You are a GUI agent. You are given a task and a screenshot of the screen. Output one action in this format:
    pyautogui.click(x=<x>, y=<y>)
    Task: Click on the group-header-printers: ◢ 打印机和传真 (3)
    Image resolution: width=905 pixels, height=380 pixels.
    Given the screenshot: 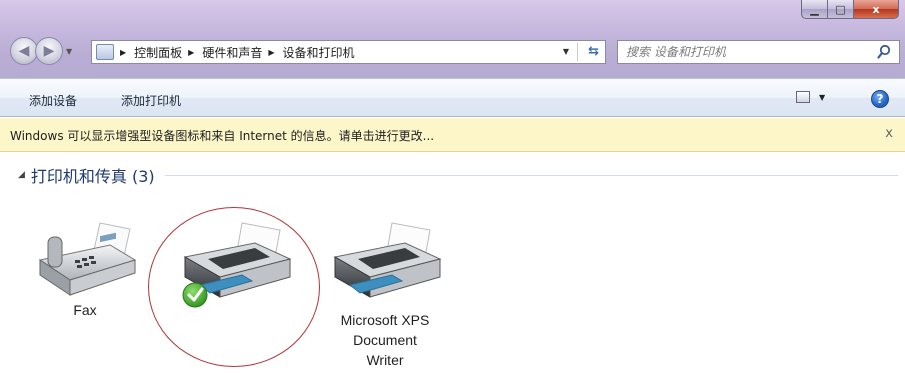 What is the action you would take?
    pyautogui.click(x=458, y=175)
    